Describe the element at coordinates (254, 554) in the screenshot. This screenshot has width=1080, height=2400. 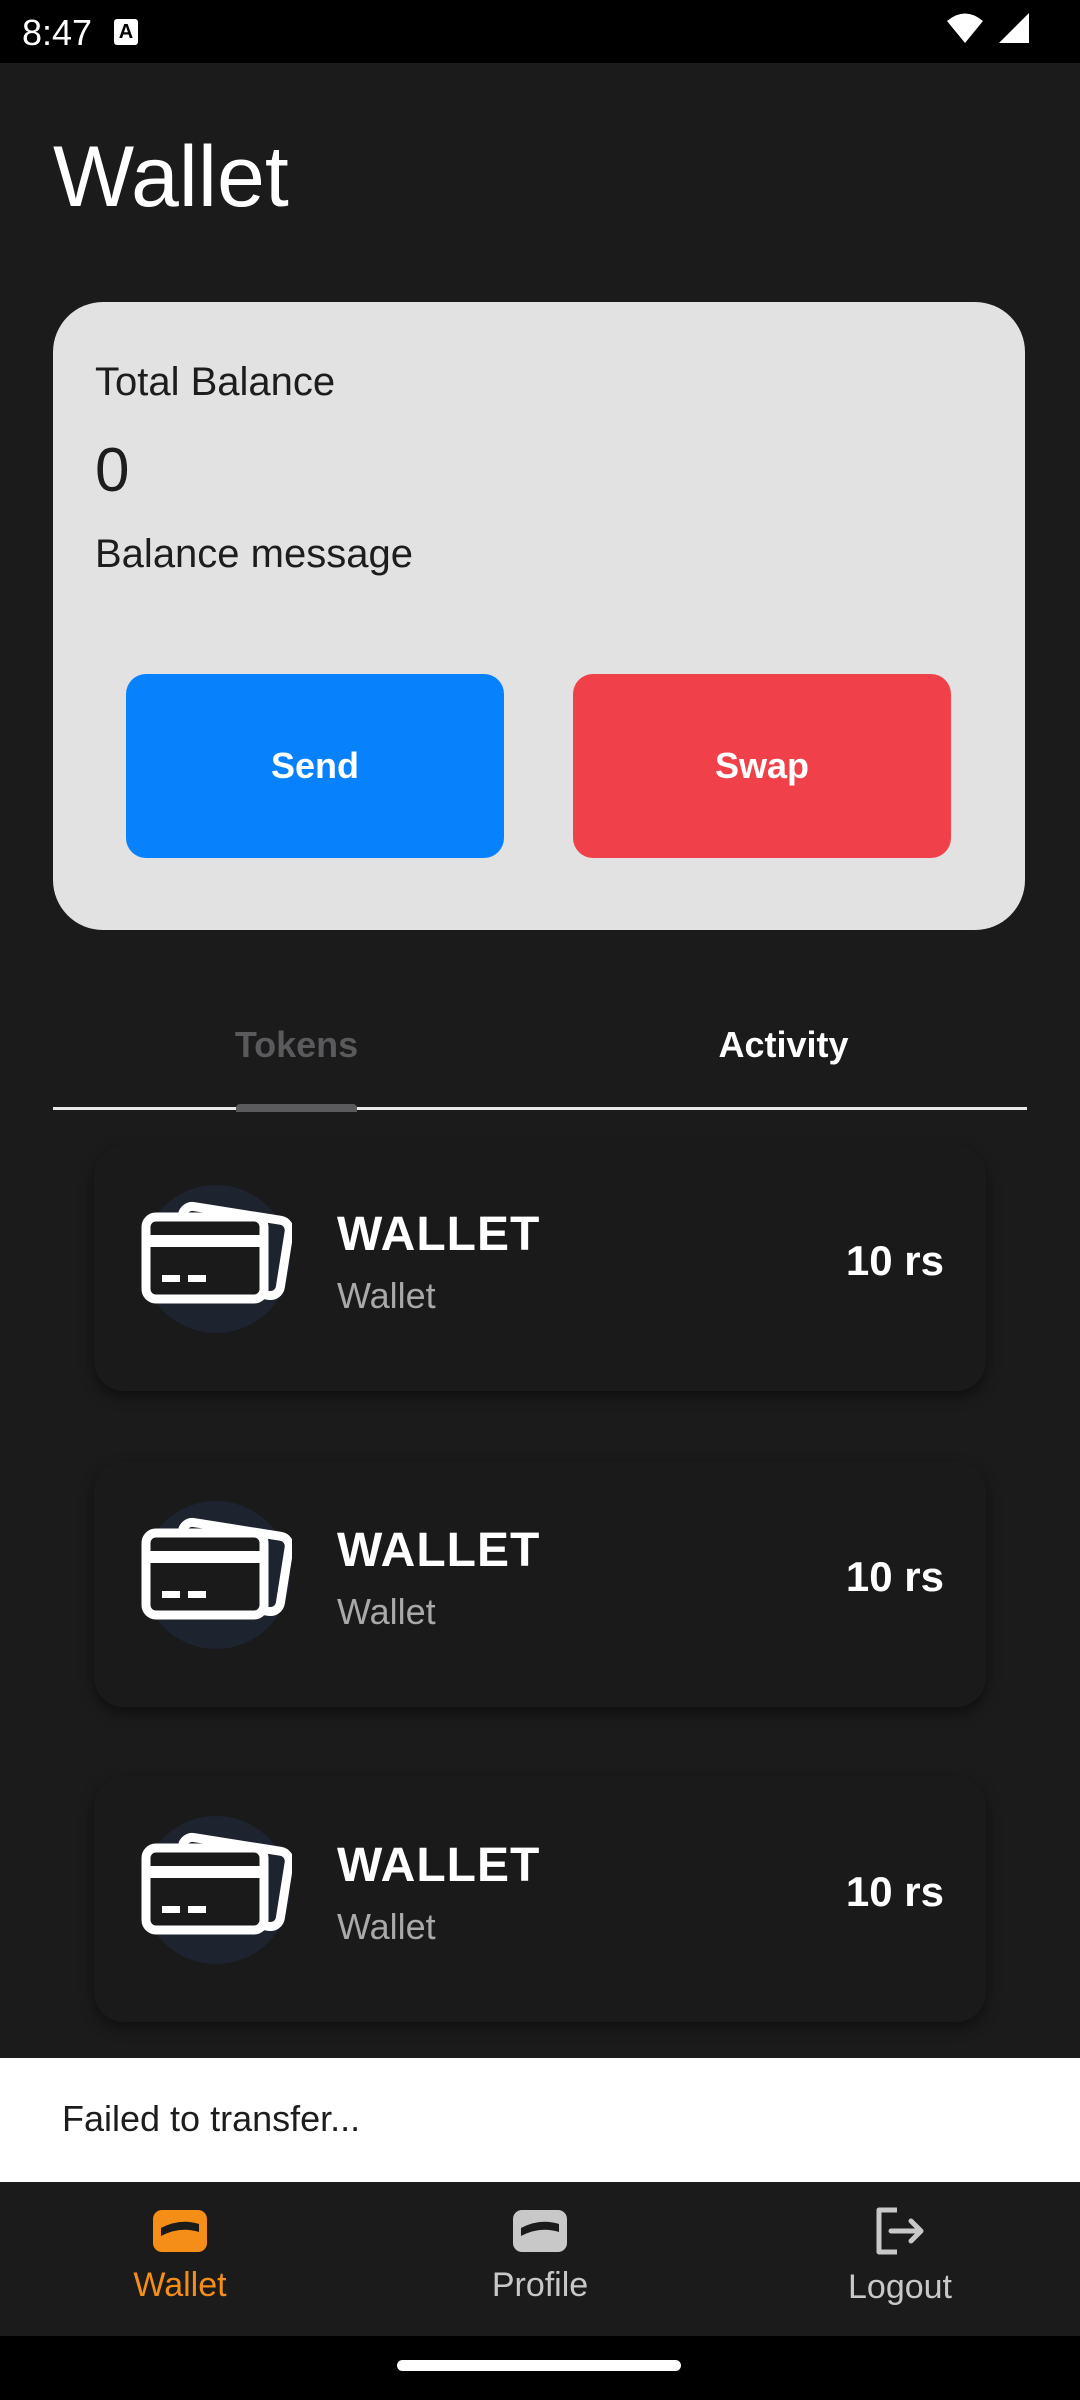
I see `balance-message: Balance message` at that location.